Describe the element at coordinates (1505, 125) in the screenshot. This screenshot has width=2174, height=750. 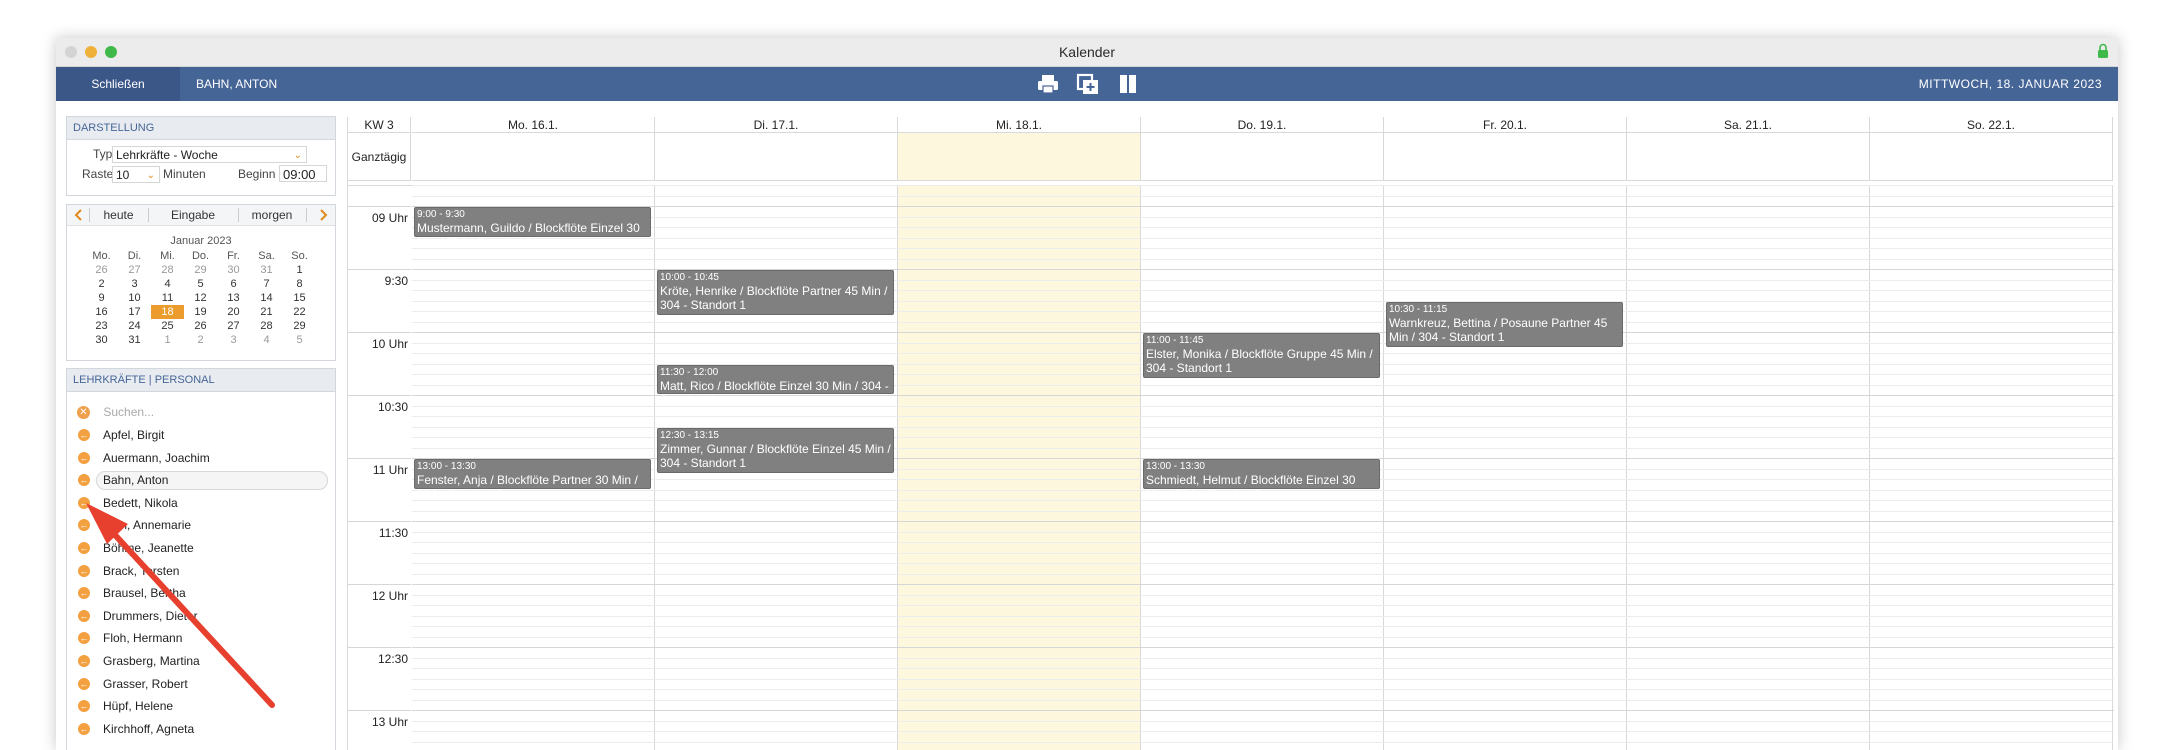
I see `day-header: Fr. 20.1.` at that location.